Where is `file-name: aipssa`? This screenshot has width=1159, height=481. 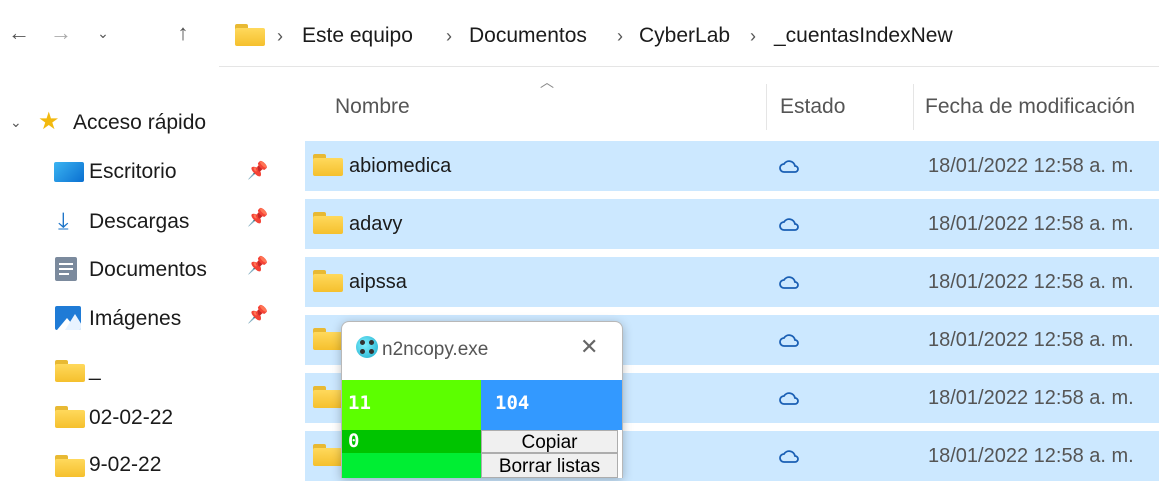 file-name: aipssa is located at coordinates (378, 282).